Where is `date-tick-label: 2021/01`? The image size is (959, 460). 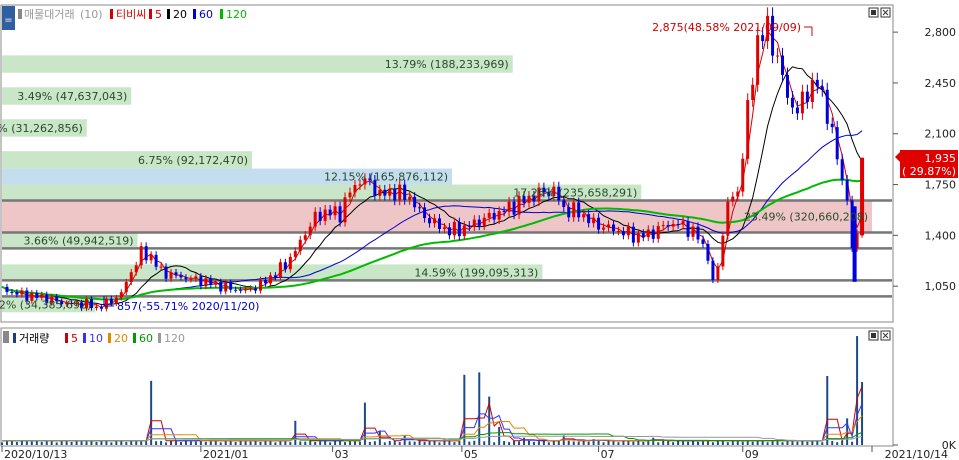
date-tick-label: 2021/01 is located at coordinates (226, 454).